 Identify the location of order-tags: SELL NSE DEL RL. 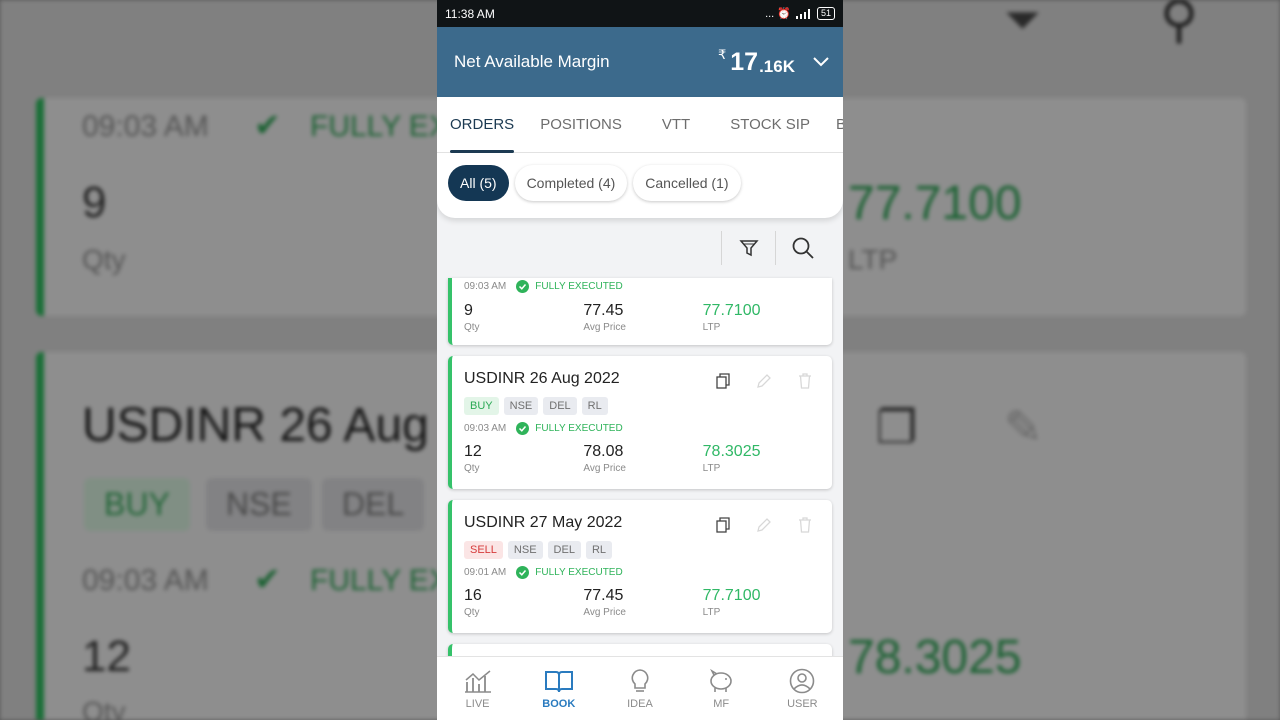
(643, 550).